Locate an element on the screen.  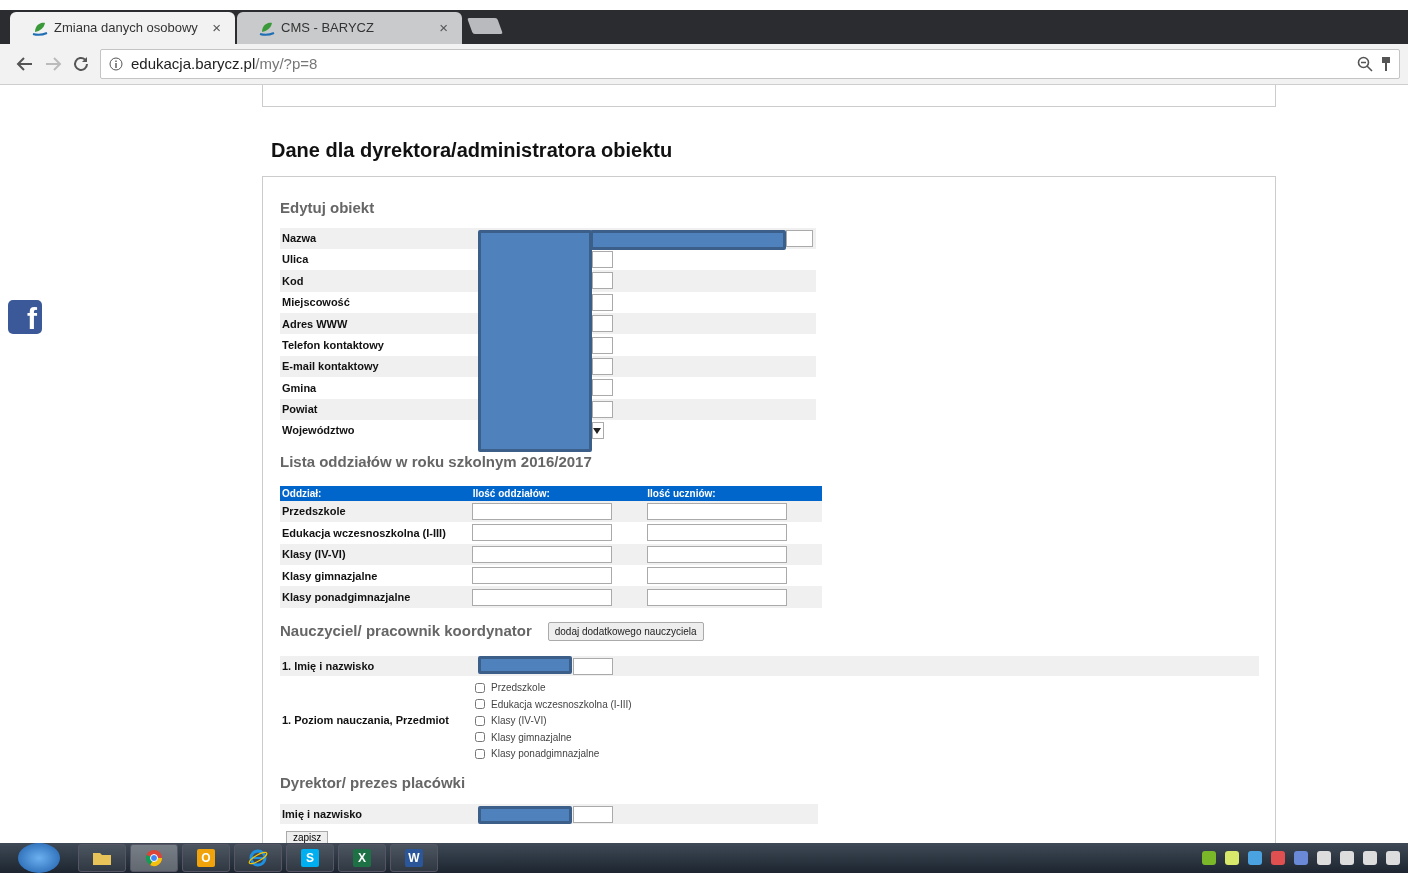
field-label: Miejscowość is located at coordinates (316, 303).